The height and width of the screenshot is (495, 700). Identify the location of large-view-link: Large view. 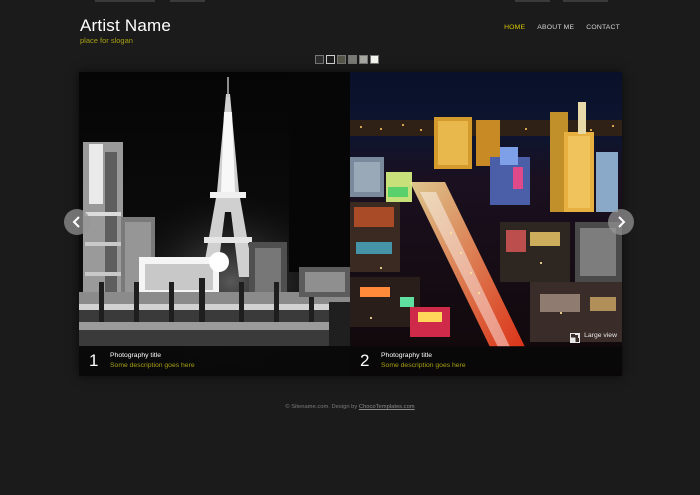
(593, 336).